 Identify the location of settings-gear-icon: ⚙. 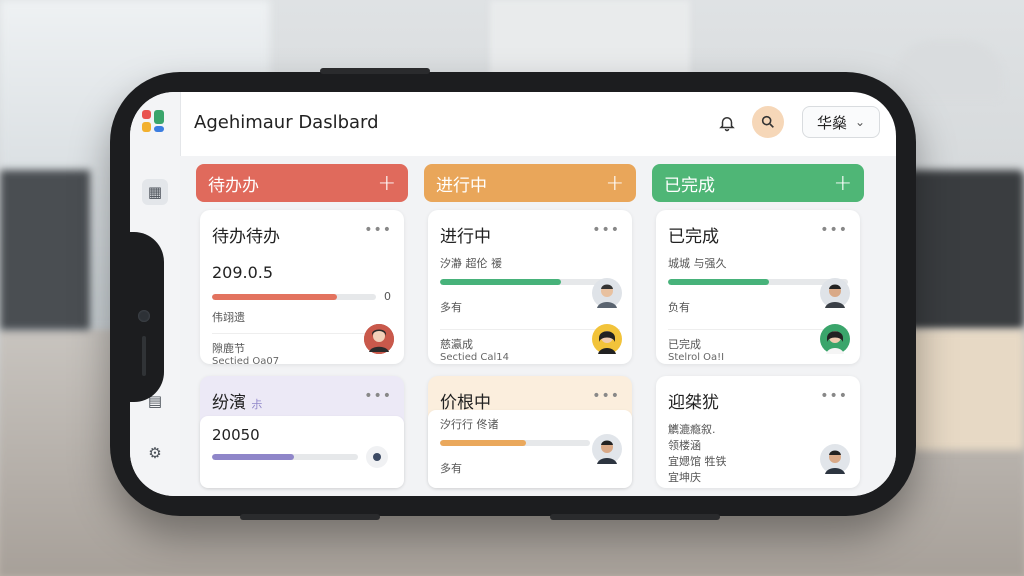
(155, 453).